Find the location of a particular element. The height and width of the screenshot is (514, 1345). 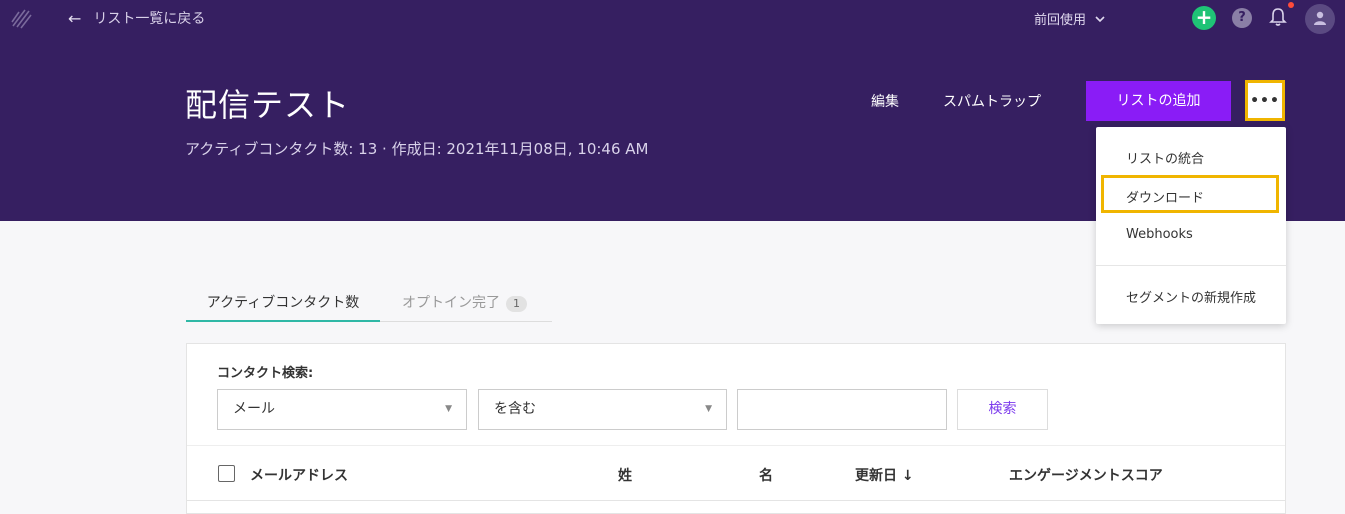

user-icon is located at coordinates (1320, 18).